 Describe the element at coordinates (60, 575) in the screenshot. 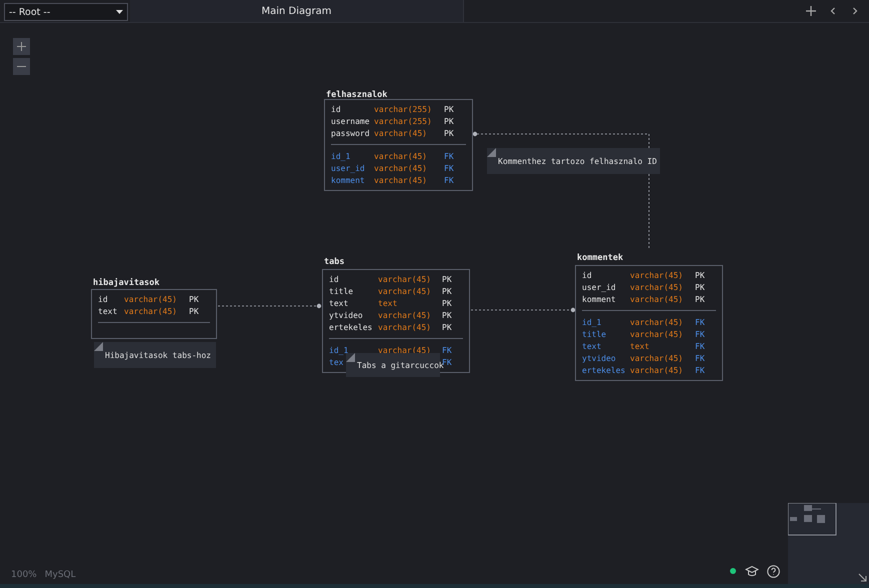

I see `database-type: MySQL` at that location.